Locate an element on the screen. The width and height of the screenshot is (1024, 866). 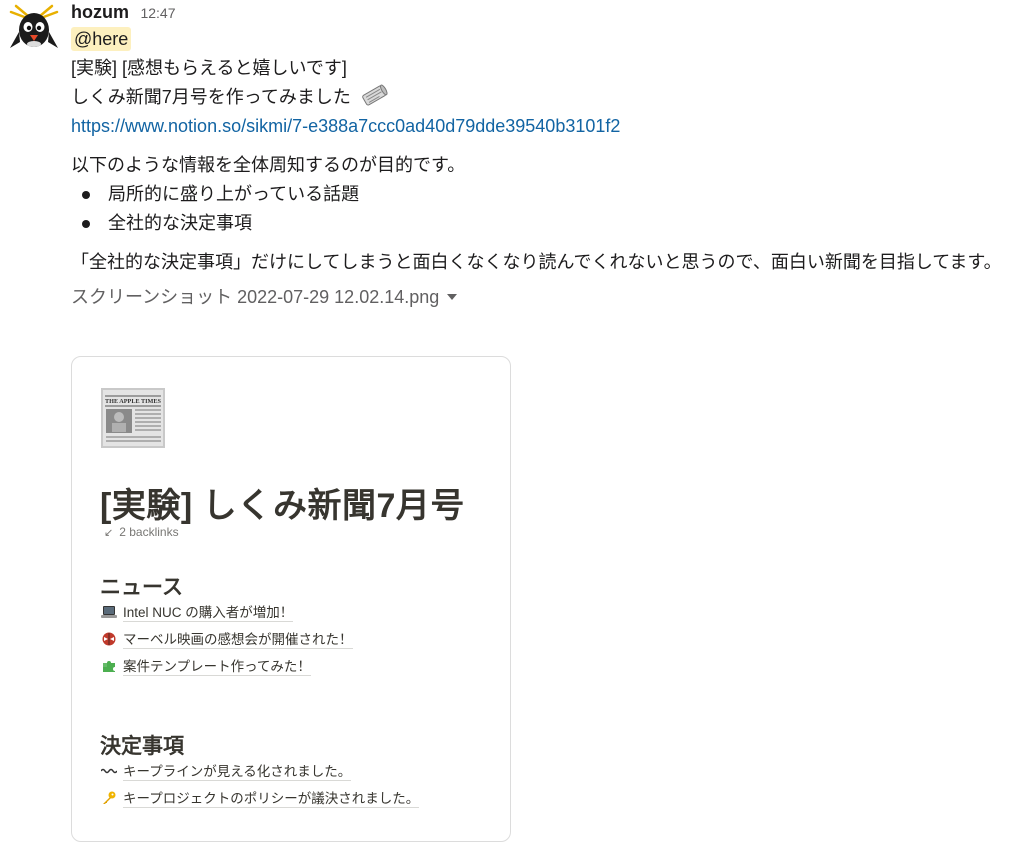
list-item: 案件テンプレート作ってみた！ is located at coordinates (206, 667).